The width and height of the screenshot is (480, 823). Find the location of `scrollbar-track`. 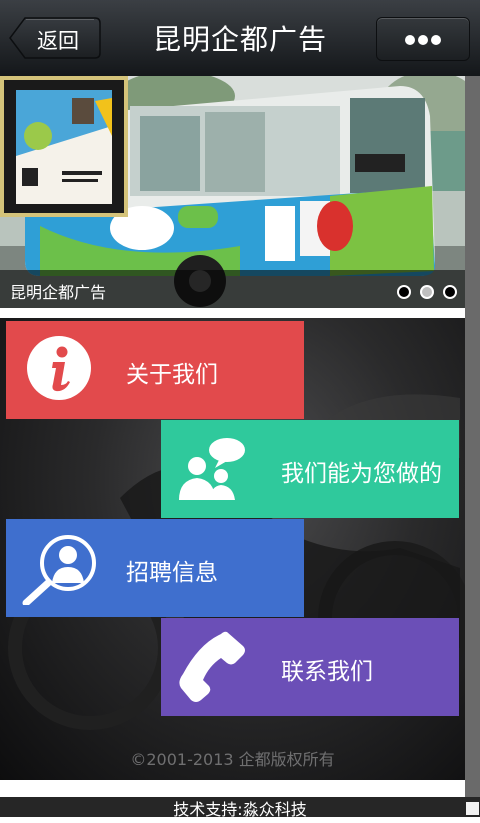

scrollbar-track is located at coordinates (472, 436).